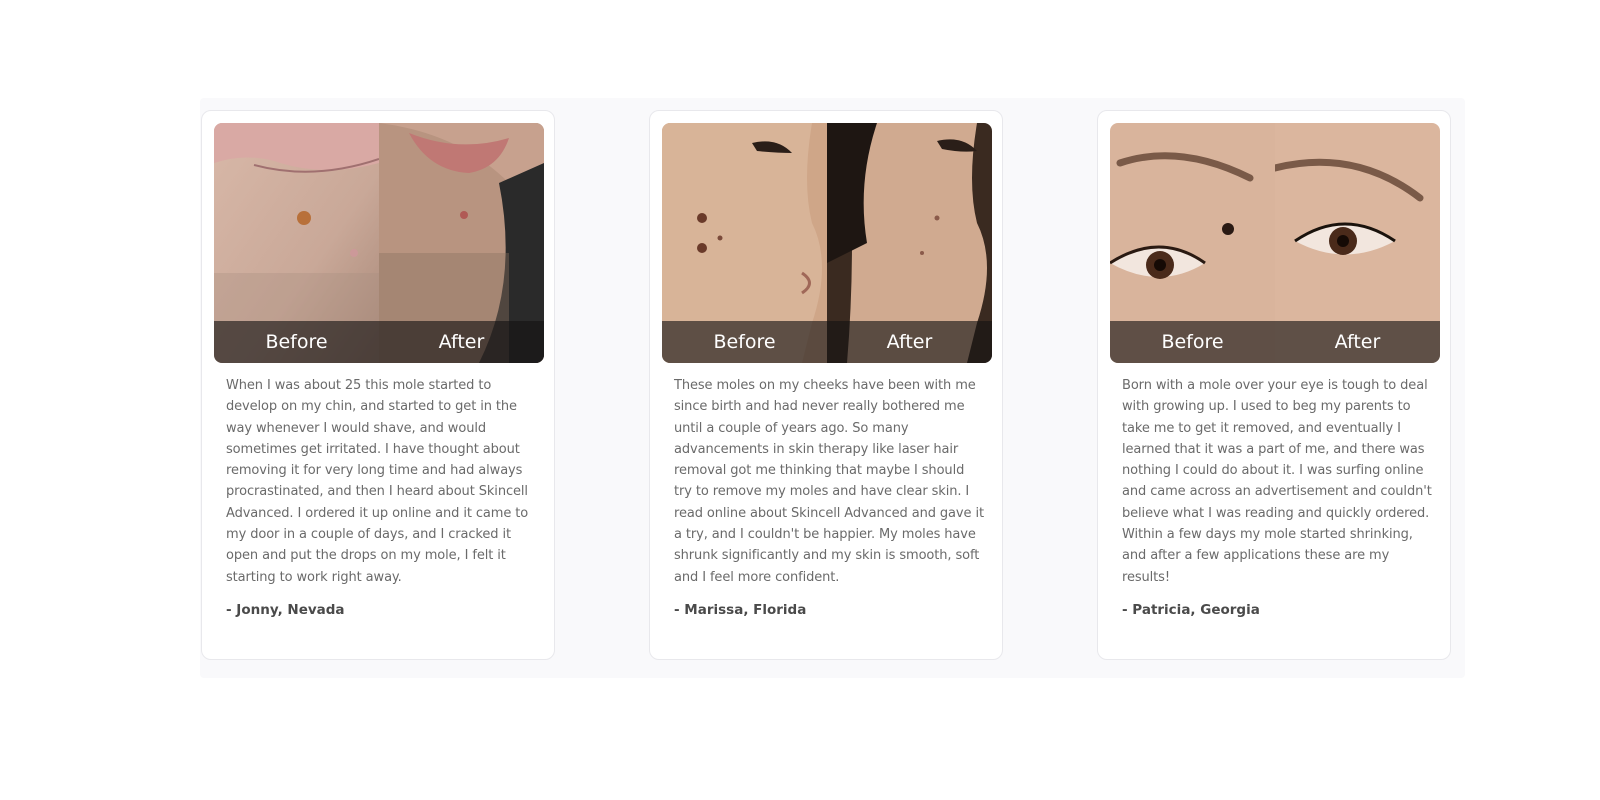 The height and width of the screenshot is (800, 1600). Describe the element at coordinates (1191, 610) in the screenshot. I see `testimonial-author: - Patricia, Georgia` at that location.